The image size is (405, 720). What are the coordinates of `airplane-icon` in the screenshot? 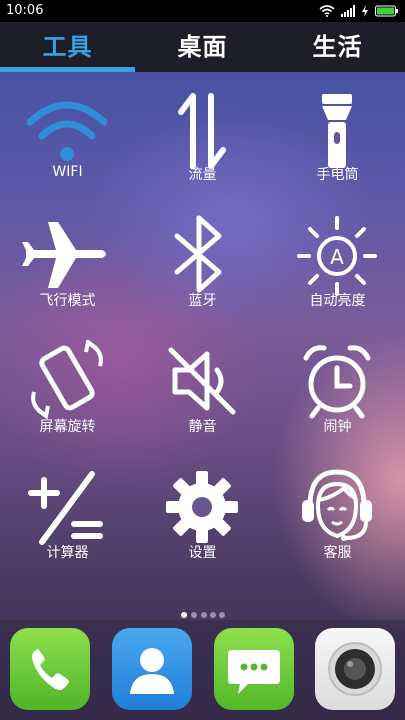 It's located at (64, 255).